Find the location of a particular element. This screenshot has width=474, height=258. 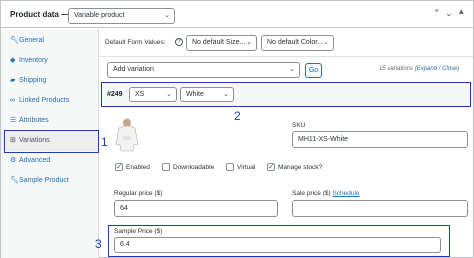

annotation-box-variations-tab is located at coordinates (51, 141).